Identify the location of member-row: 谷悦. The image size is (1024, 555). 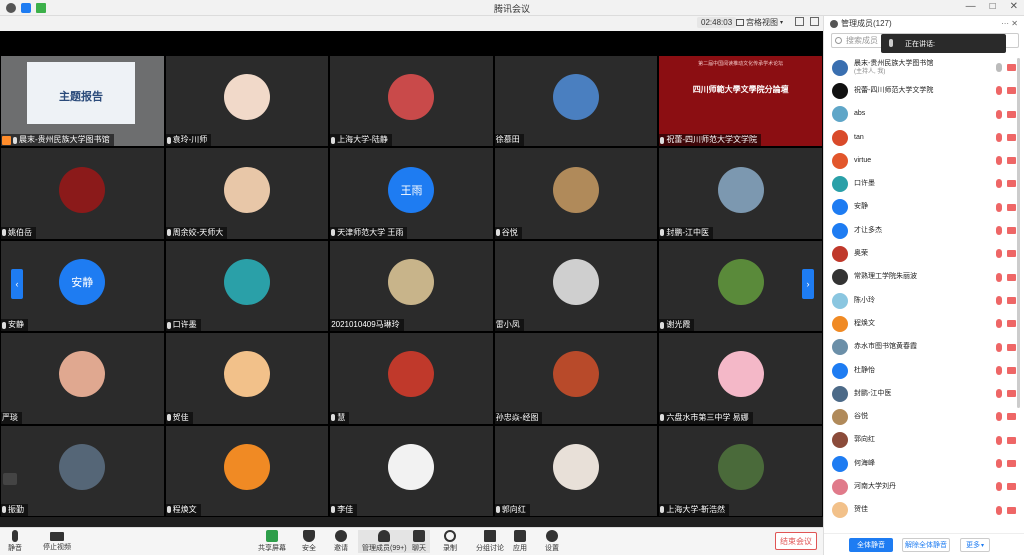
(924, 416).